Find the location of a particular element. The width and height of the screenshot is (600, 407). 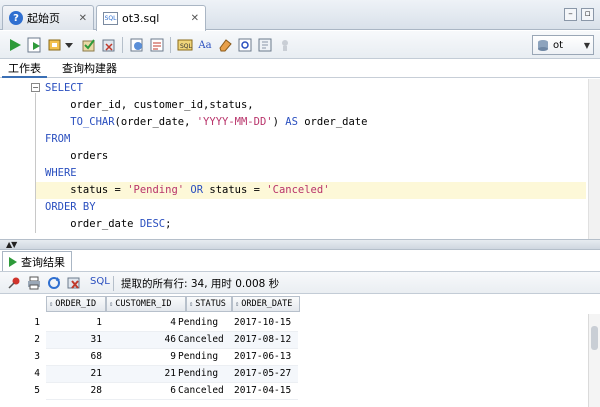

tab-start-page: ? 起始页 ✕ is located at coordinates (48, 17).